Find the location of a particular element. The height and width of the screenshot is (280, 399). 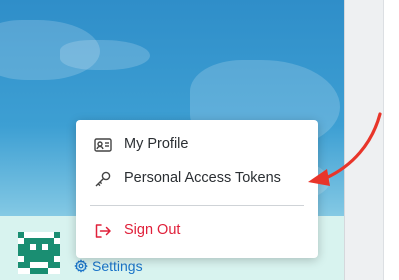

red-arrow-icon is located at coordinates (345, 149).